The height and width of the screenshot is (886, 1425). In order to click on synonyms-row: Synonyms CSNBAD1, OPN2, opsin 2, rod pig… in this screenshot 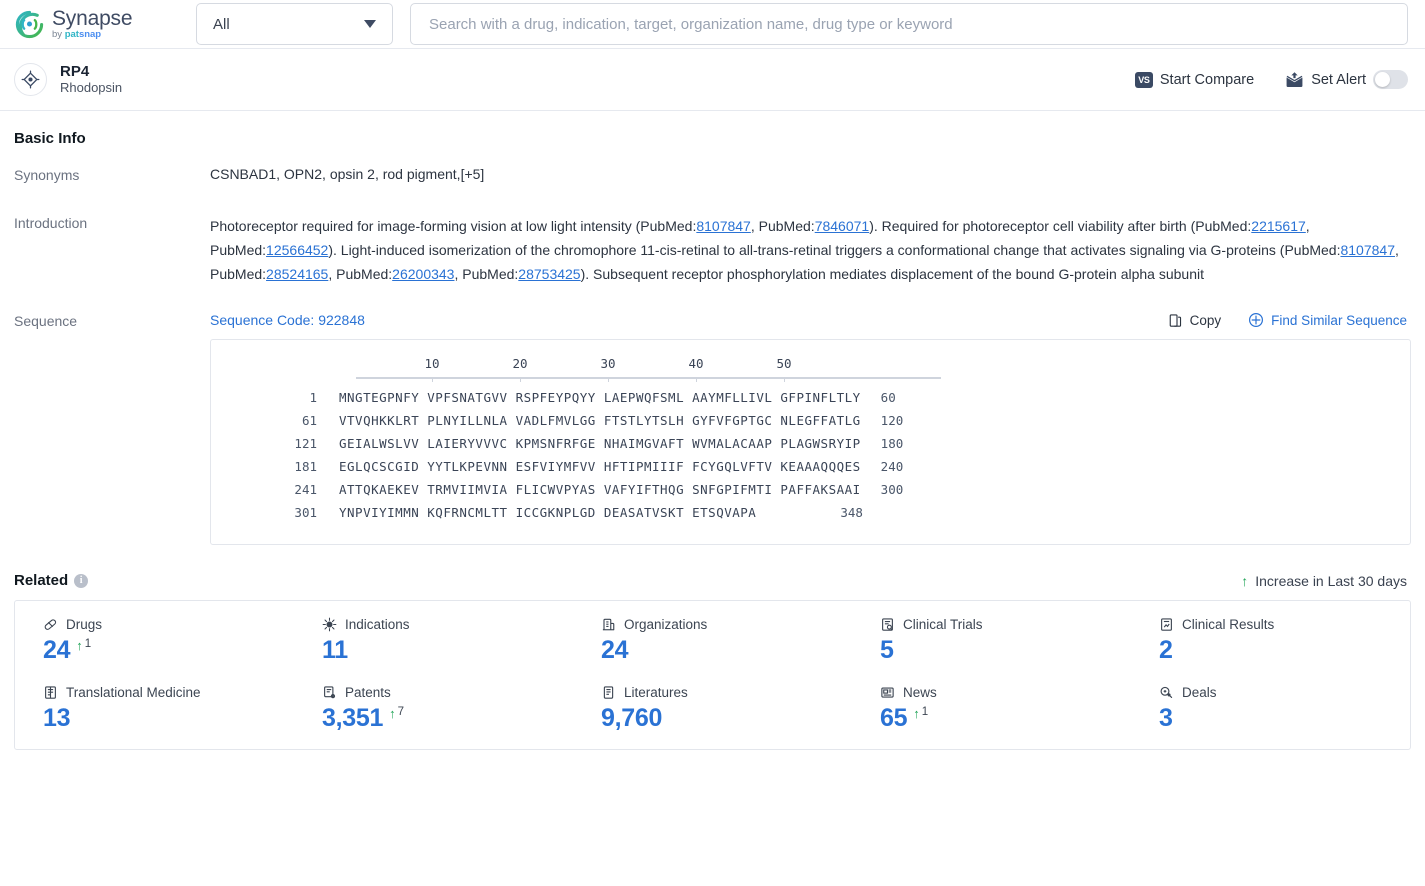, I will do `click(712, 175)`.